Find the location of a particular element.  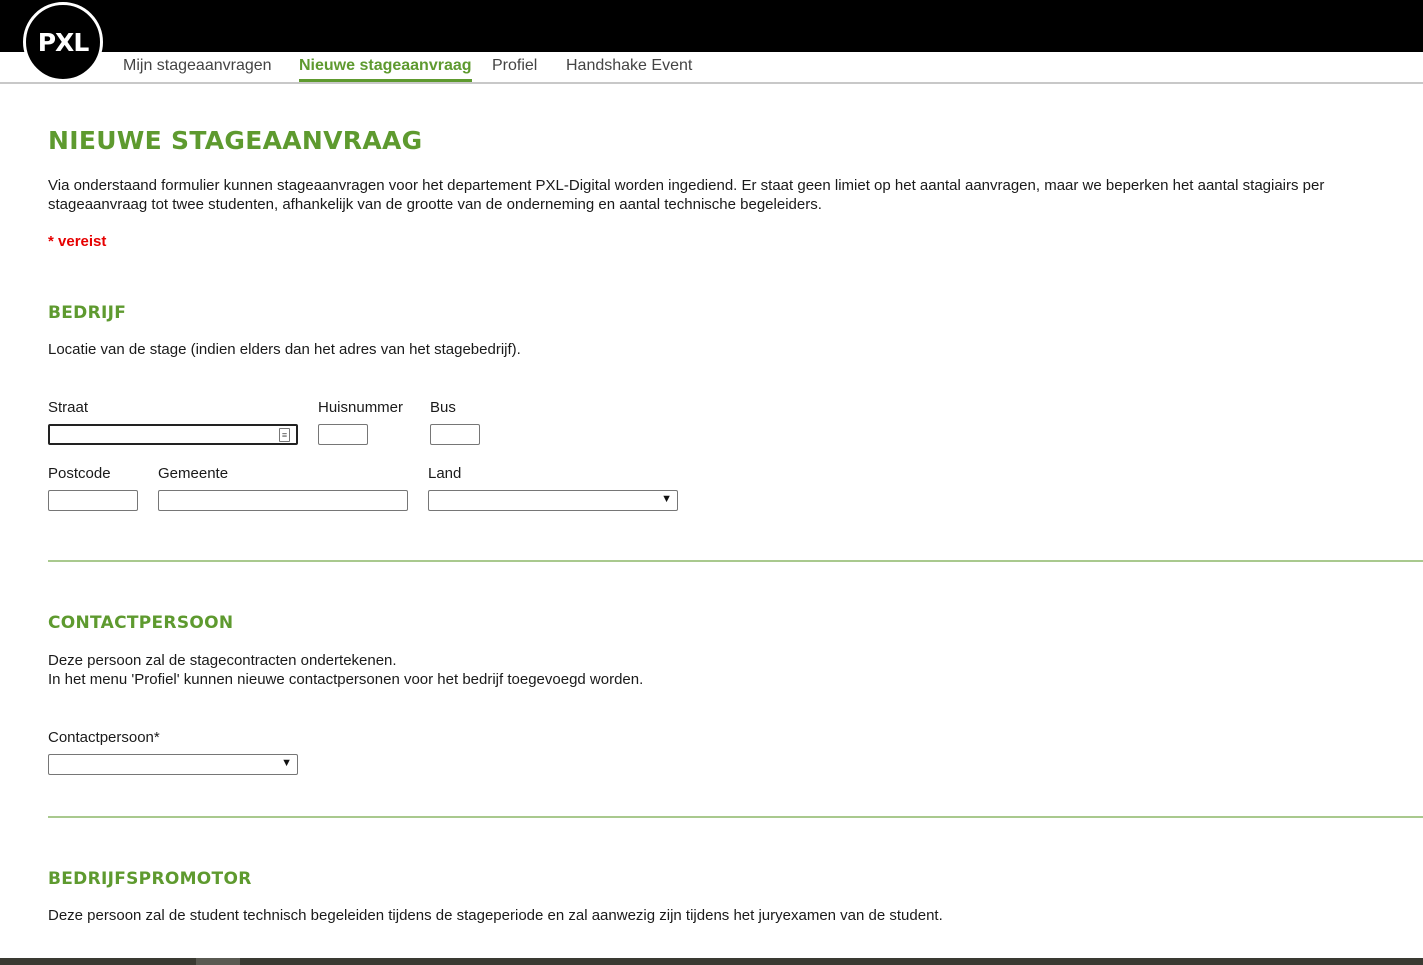

postcode-input is located at coordinates (93, 500).